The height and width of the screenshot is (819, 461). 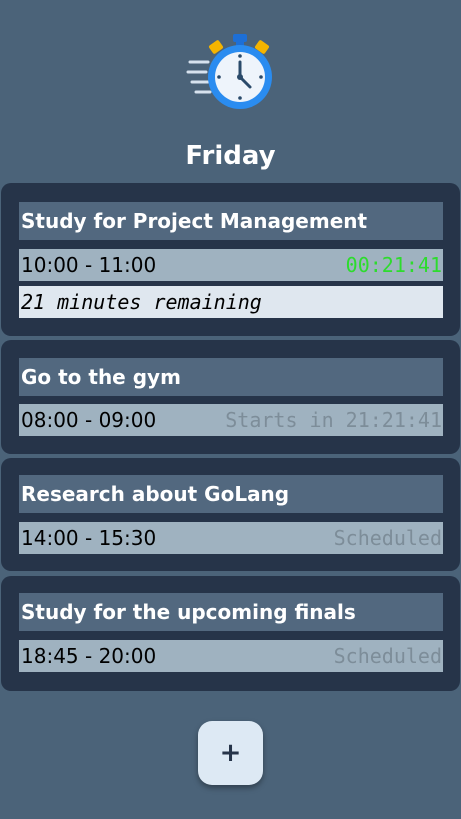 I want to click on task-title: Research about GoLang, so click(x=231, y=494).